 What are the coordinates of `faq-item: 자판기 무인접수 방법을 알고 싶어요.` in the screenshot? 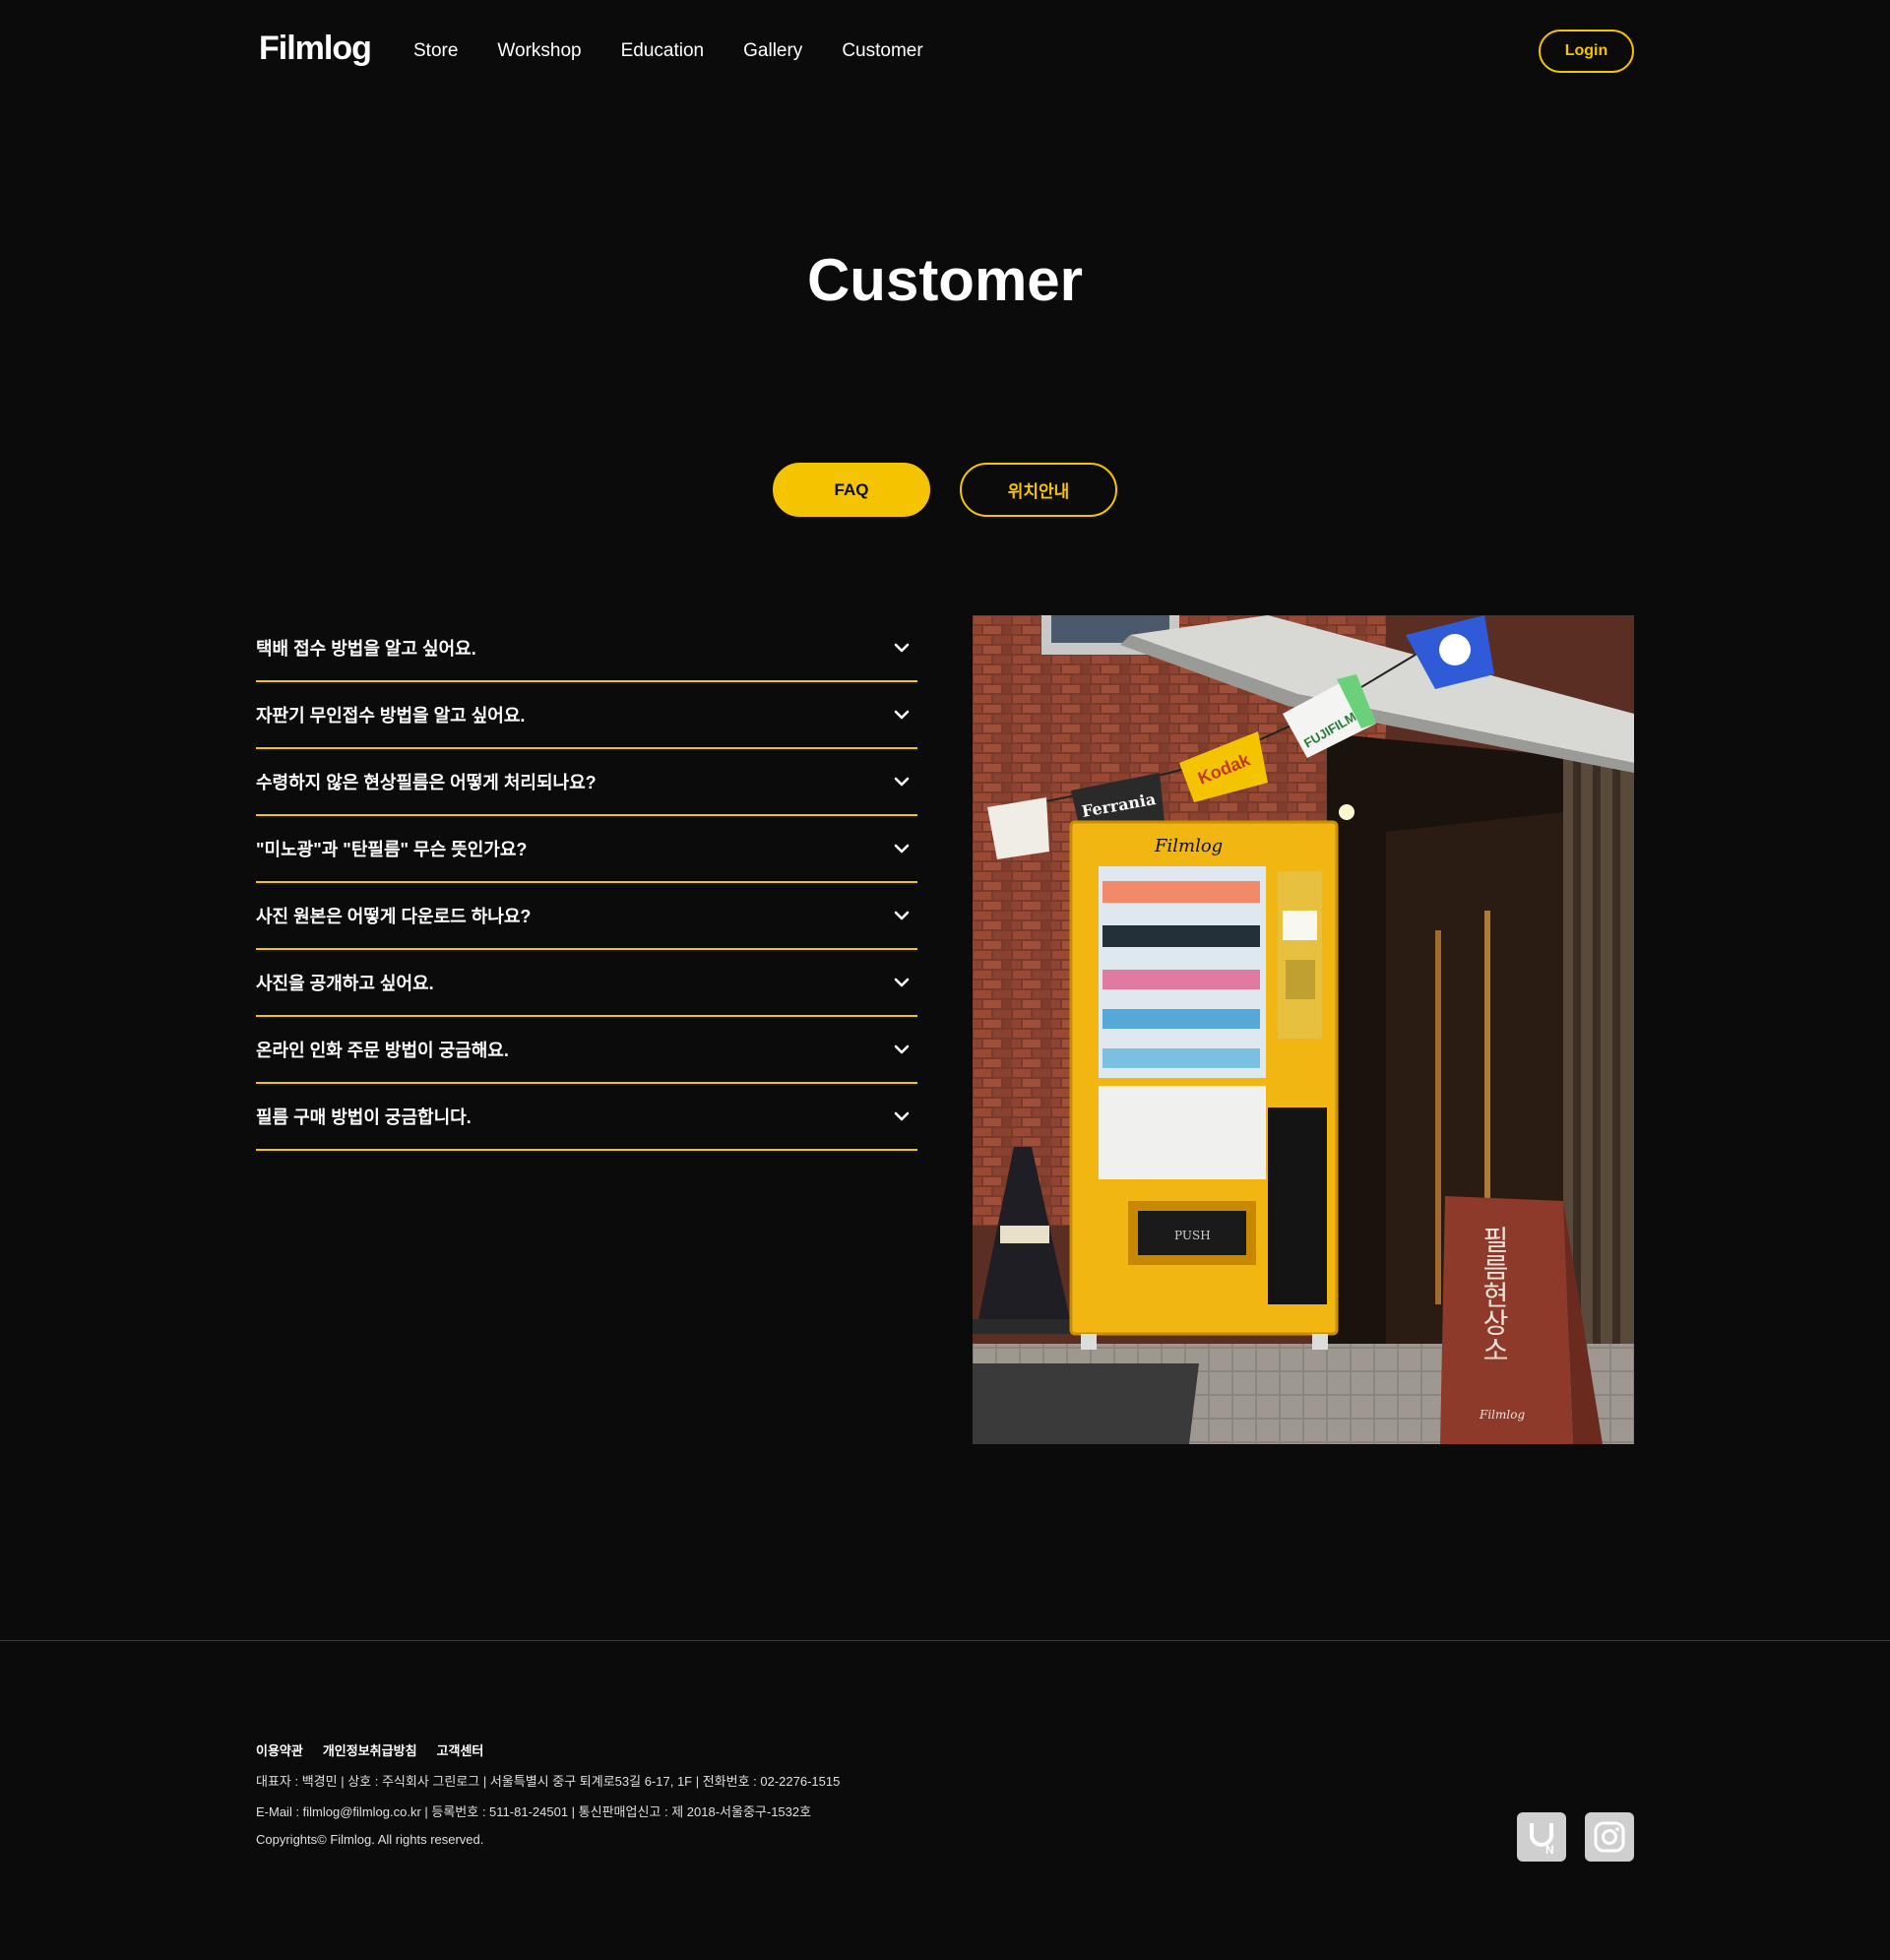 It's located at (586, 715).